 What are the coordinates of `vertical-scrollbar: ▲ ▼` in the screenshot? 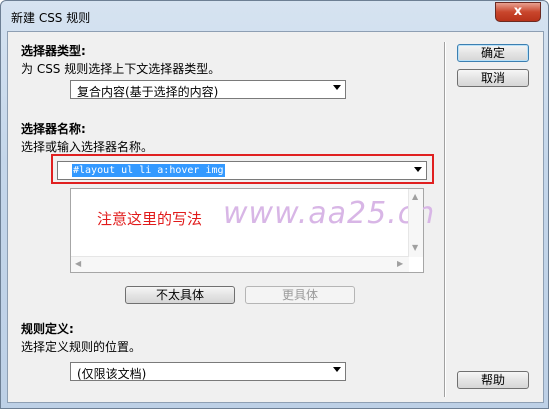 It's located at (415, 223).